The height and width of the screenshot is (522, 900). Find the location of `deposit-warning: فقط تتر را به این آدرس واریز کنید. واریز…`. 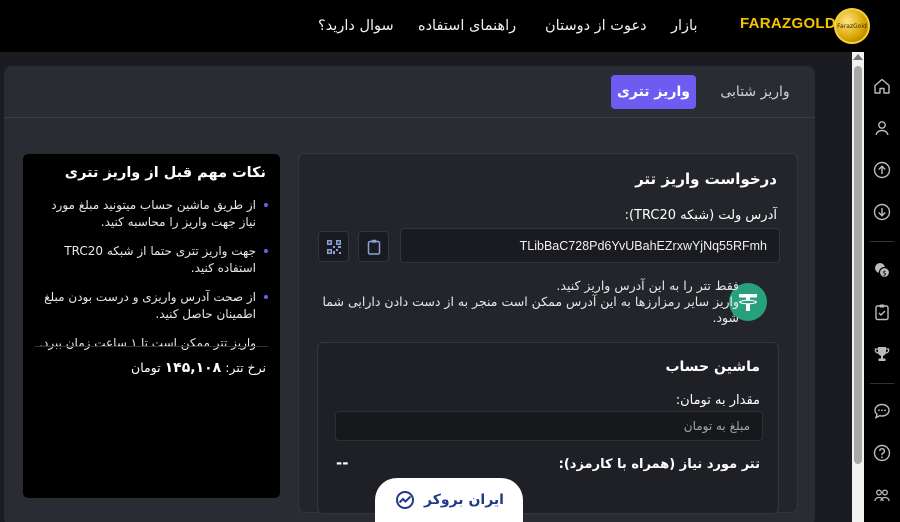

deposit-warning: فقط تتر را به این آدرس واریز کنید. واریز… is located at coordinates (529, 302).